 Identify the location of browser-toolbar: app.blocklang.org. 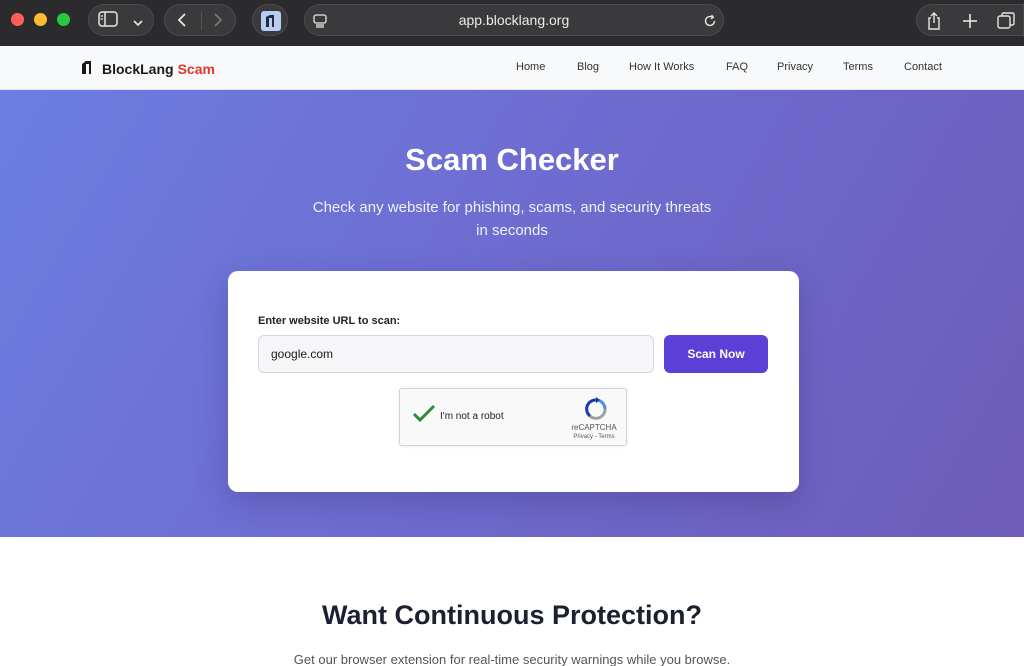
(512, 23).